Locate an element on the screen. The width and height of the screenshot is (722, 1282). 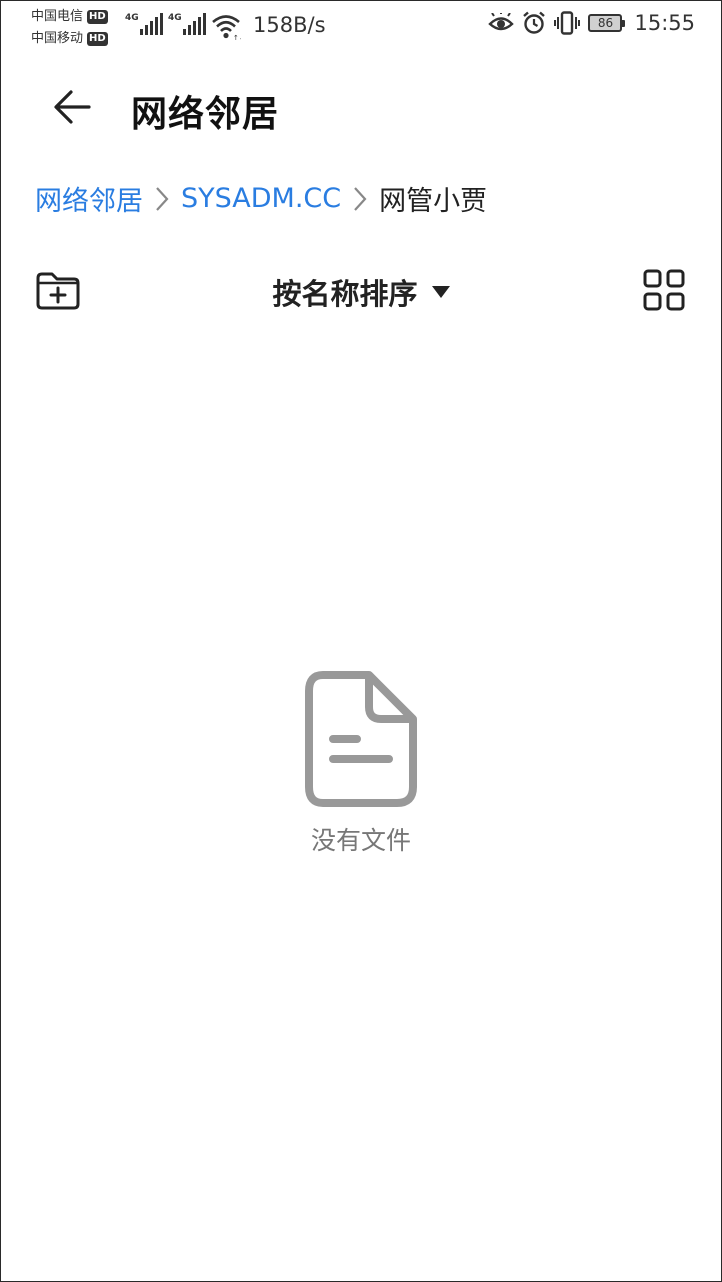
carrier-row-1: 中国电信 HD is located at coordinates (69, 17).